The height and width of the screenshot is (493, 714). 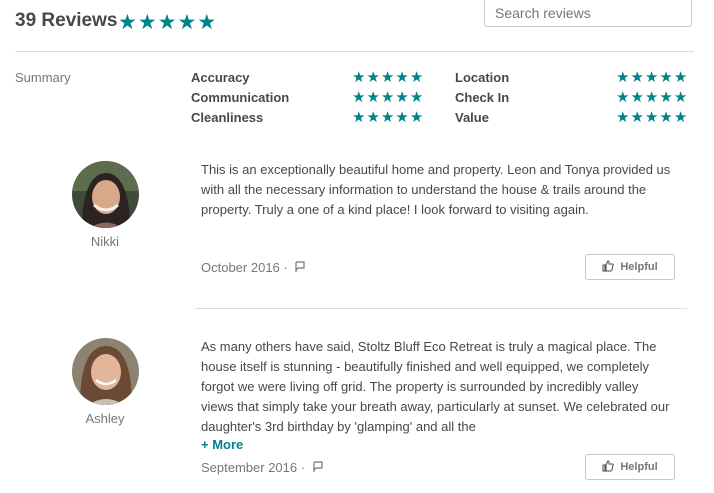 What do you see at coordinates (441, 308) in the screenshot?
I see `review-divider` at bounding box center [441, 308].